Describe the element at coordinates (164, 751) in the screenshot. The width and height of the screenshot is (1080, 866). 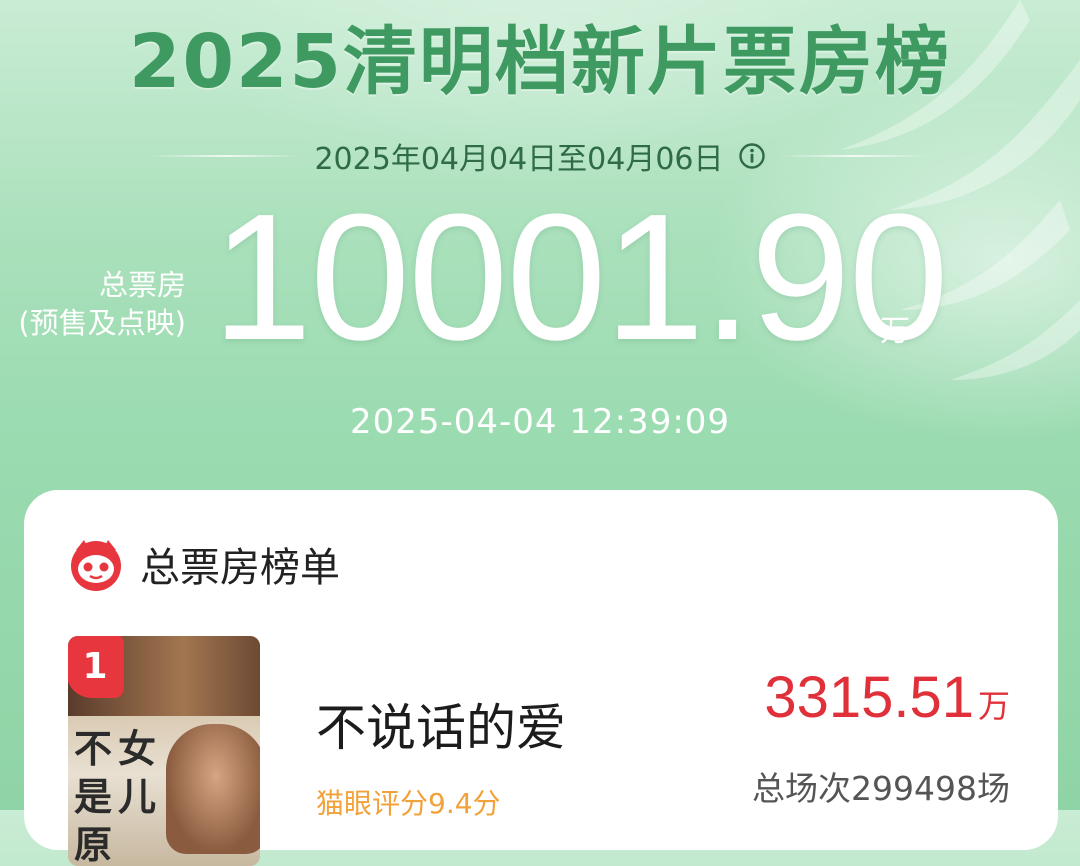
I see `movie-poster: 不 女 是 儿 原 1` at that location.